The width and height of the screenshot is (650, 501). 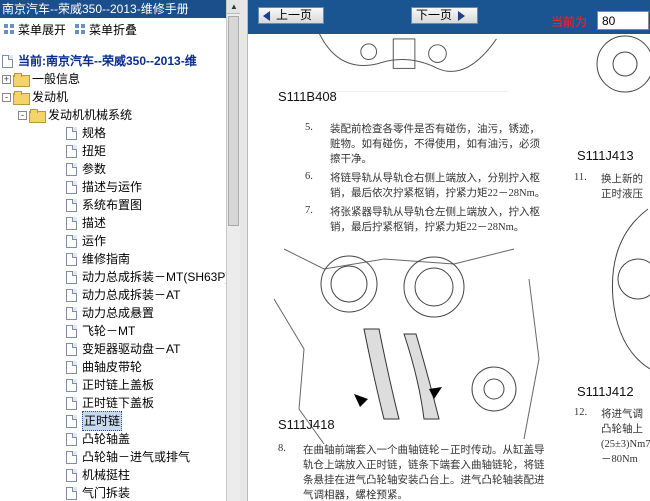 I want to click on tree-folder-item: + 一般信息, so click(x=113, y=79).